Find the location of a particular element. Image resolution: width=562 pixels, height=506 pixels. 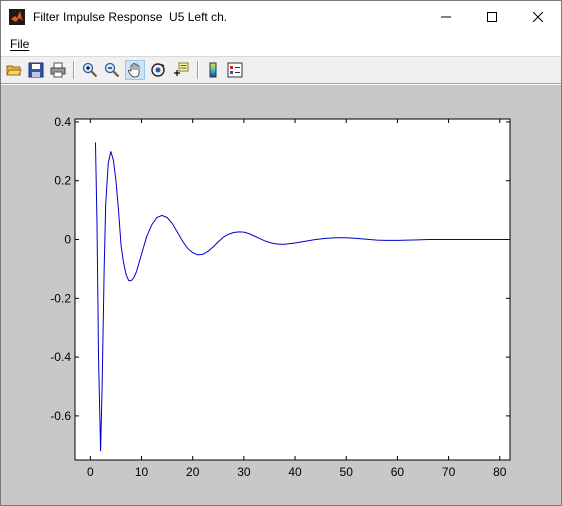

x-tick-label: 0 is located at coordinates (90, 472).